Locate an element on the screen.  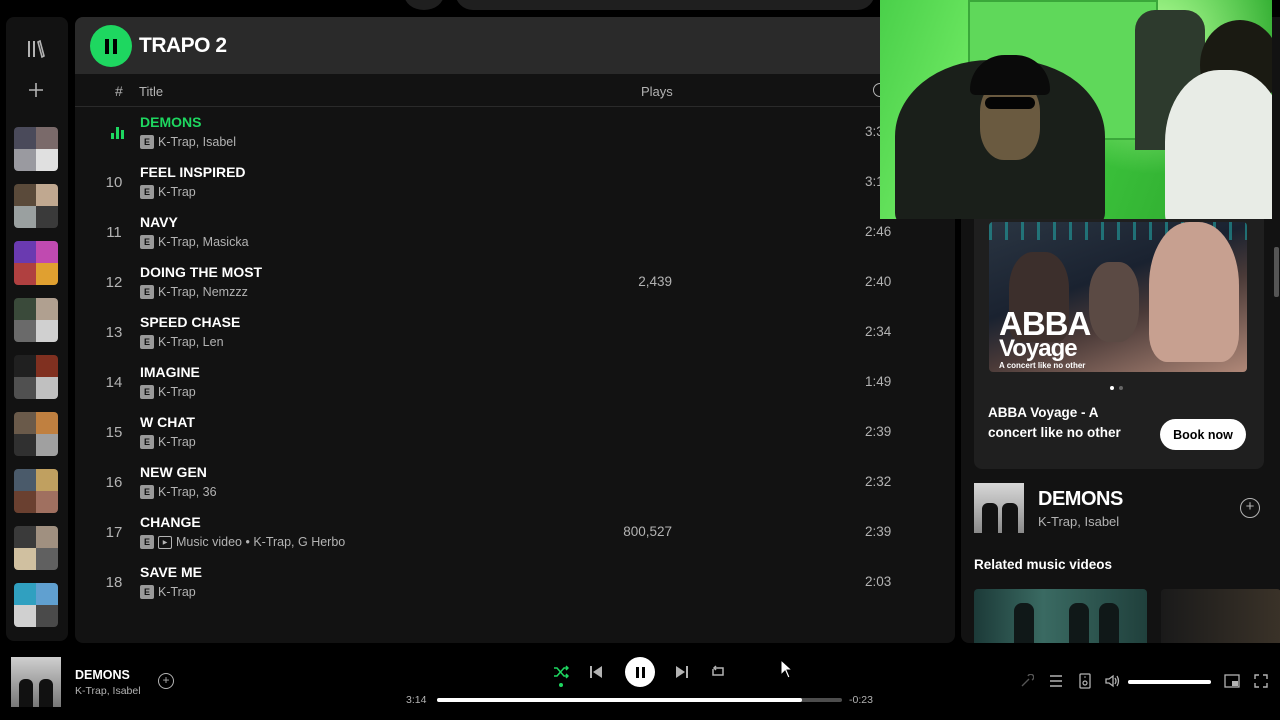
previous-icon is located at coordinates (596, 672).